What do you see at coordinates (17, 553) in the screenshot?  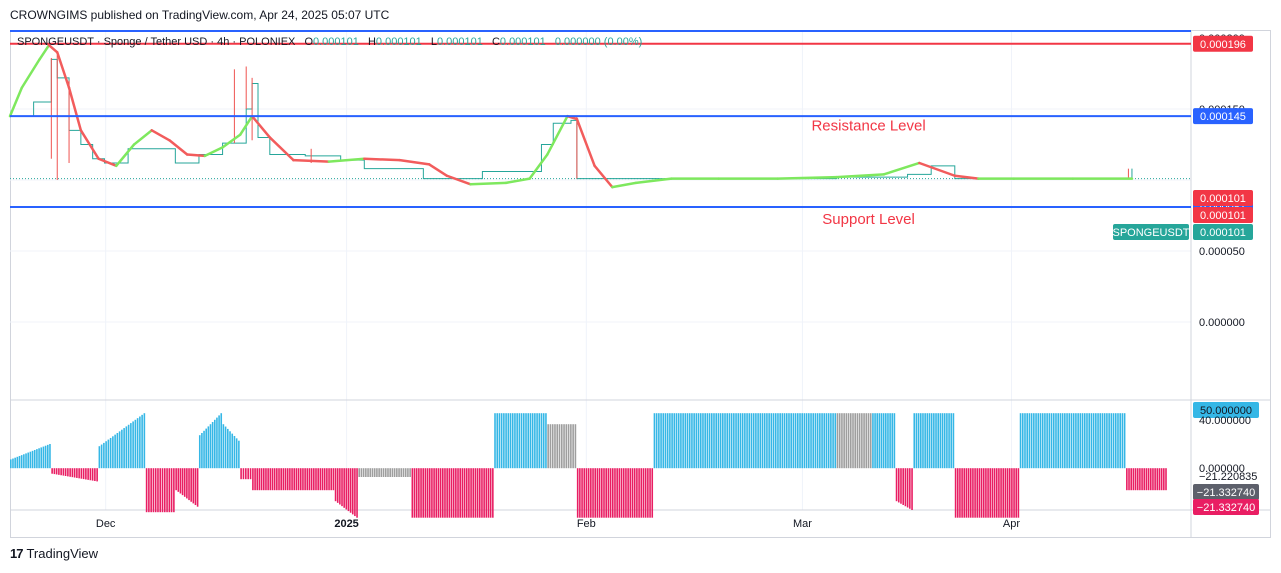 I see `tradingview-mark-icon: 17` at bounding box center [17, 553].